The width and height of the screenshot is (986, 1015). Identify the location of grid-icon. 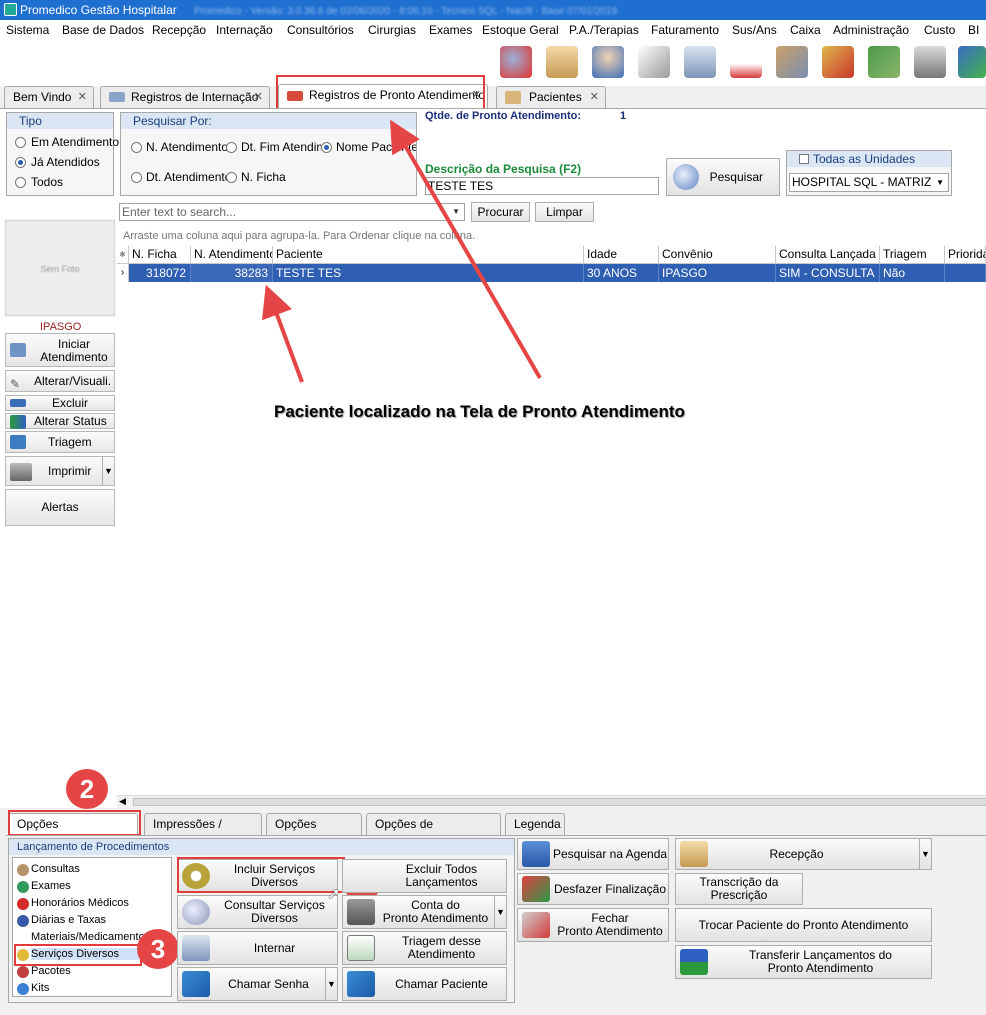
(23, 921).